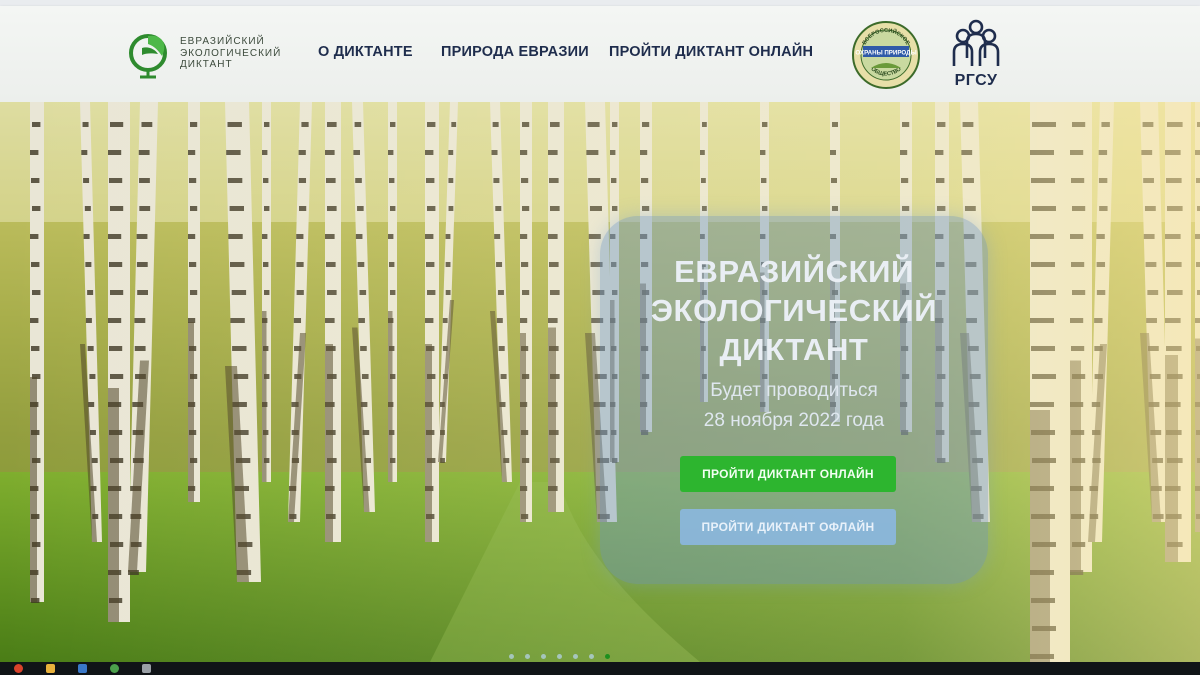 Image resolution: width=1200 pixels, height=675 pixels. I want to click on rgsu-label: РГСУ, so click(976, 80).